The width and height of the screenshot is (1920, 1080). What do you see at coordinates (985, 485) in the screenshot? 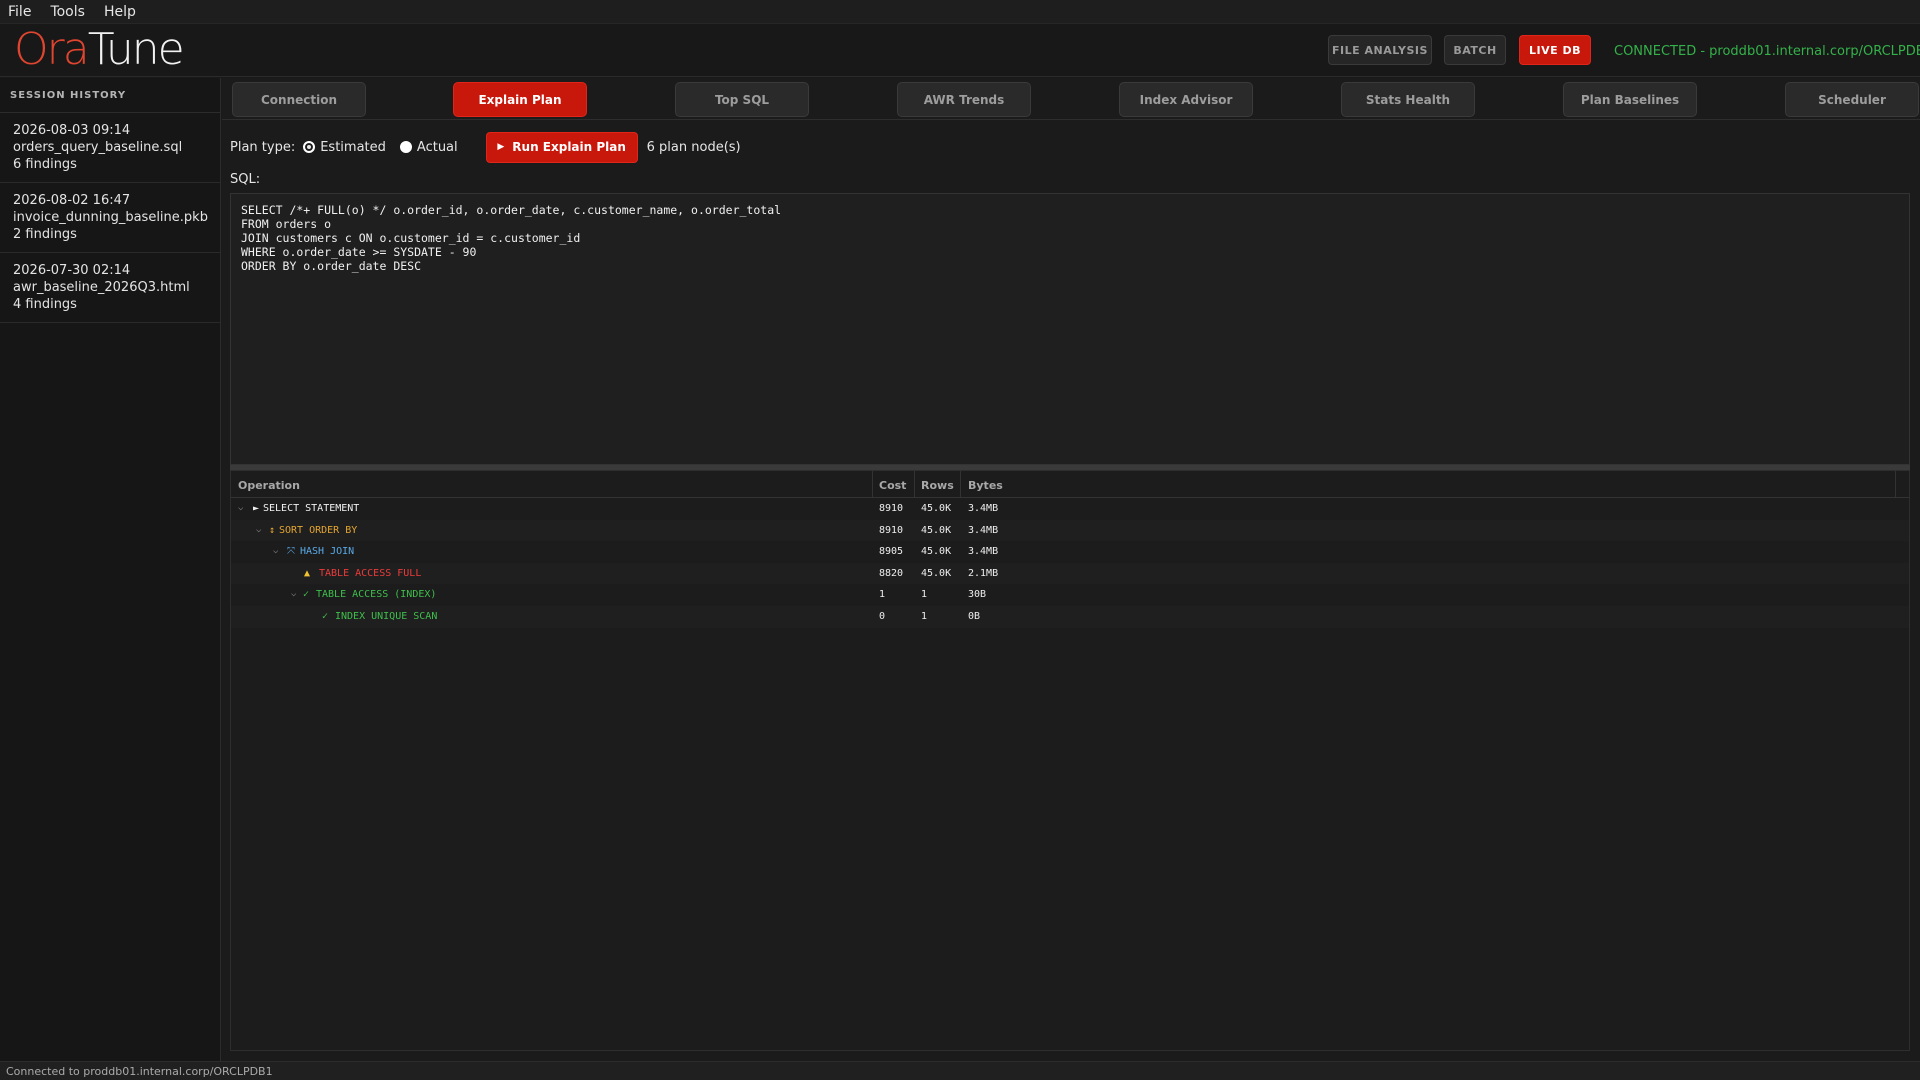
I see `column-bytes: Bytes` at bounding box center [985, 485].